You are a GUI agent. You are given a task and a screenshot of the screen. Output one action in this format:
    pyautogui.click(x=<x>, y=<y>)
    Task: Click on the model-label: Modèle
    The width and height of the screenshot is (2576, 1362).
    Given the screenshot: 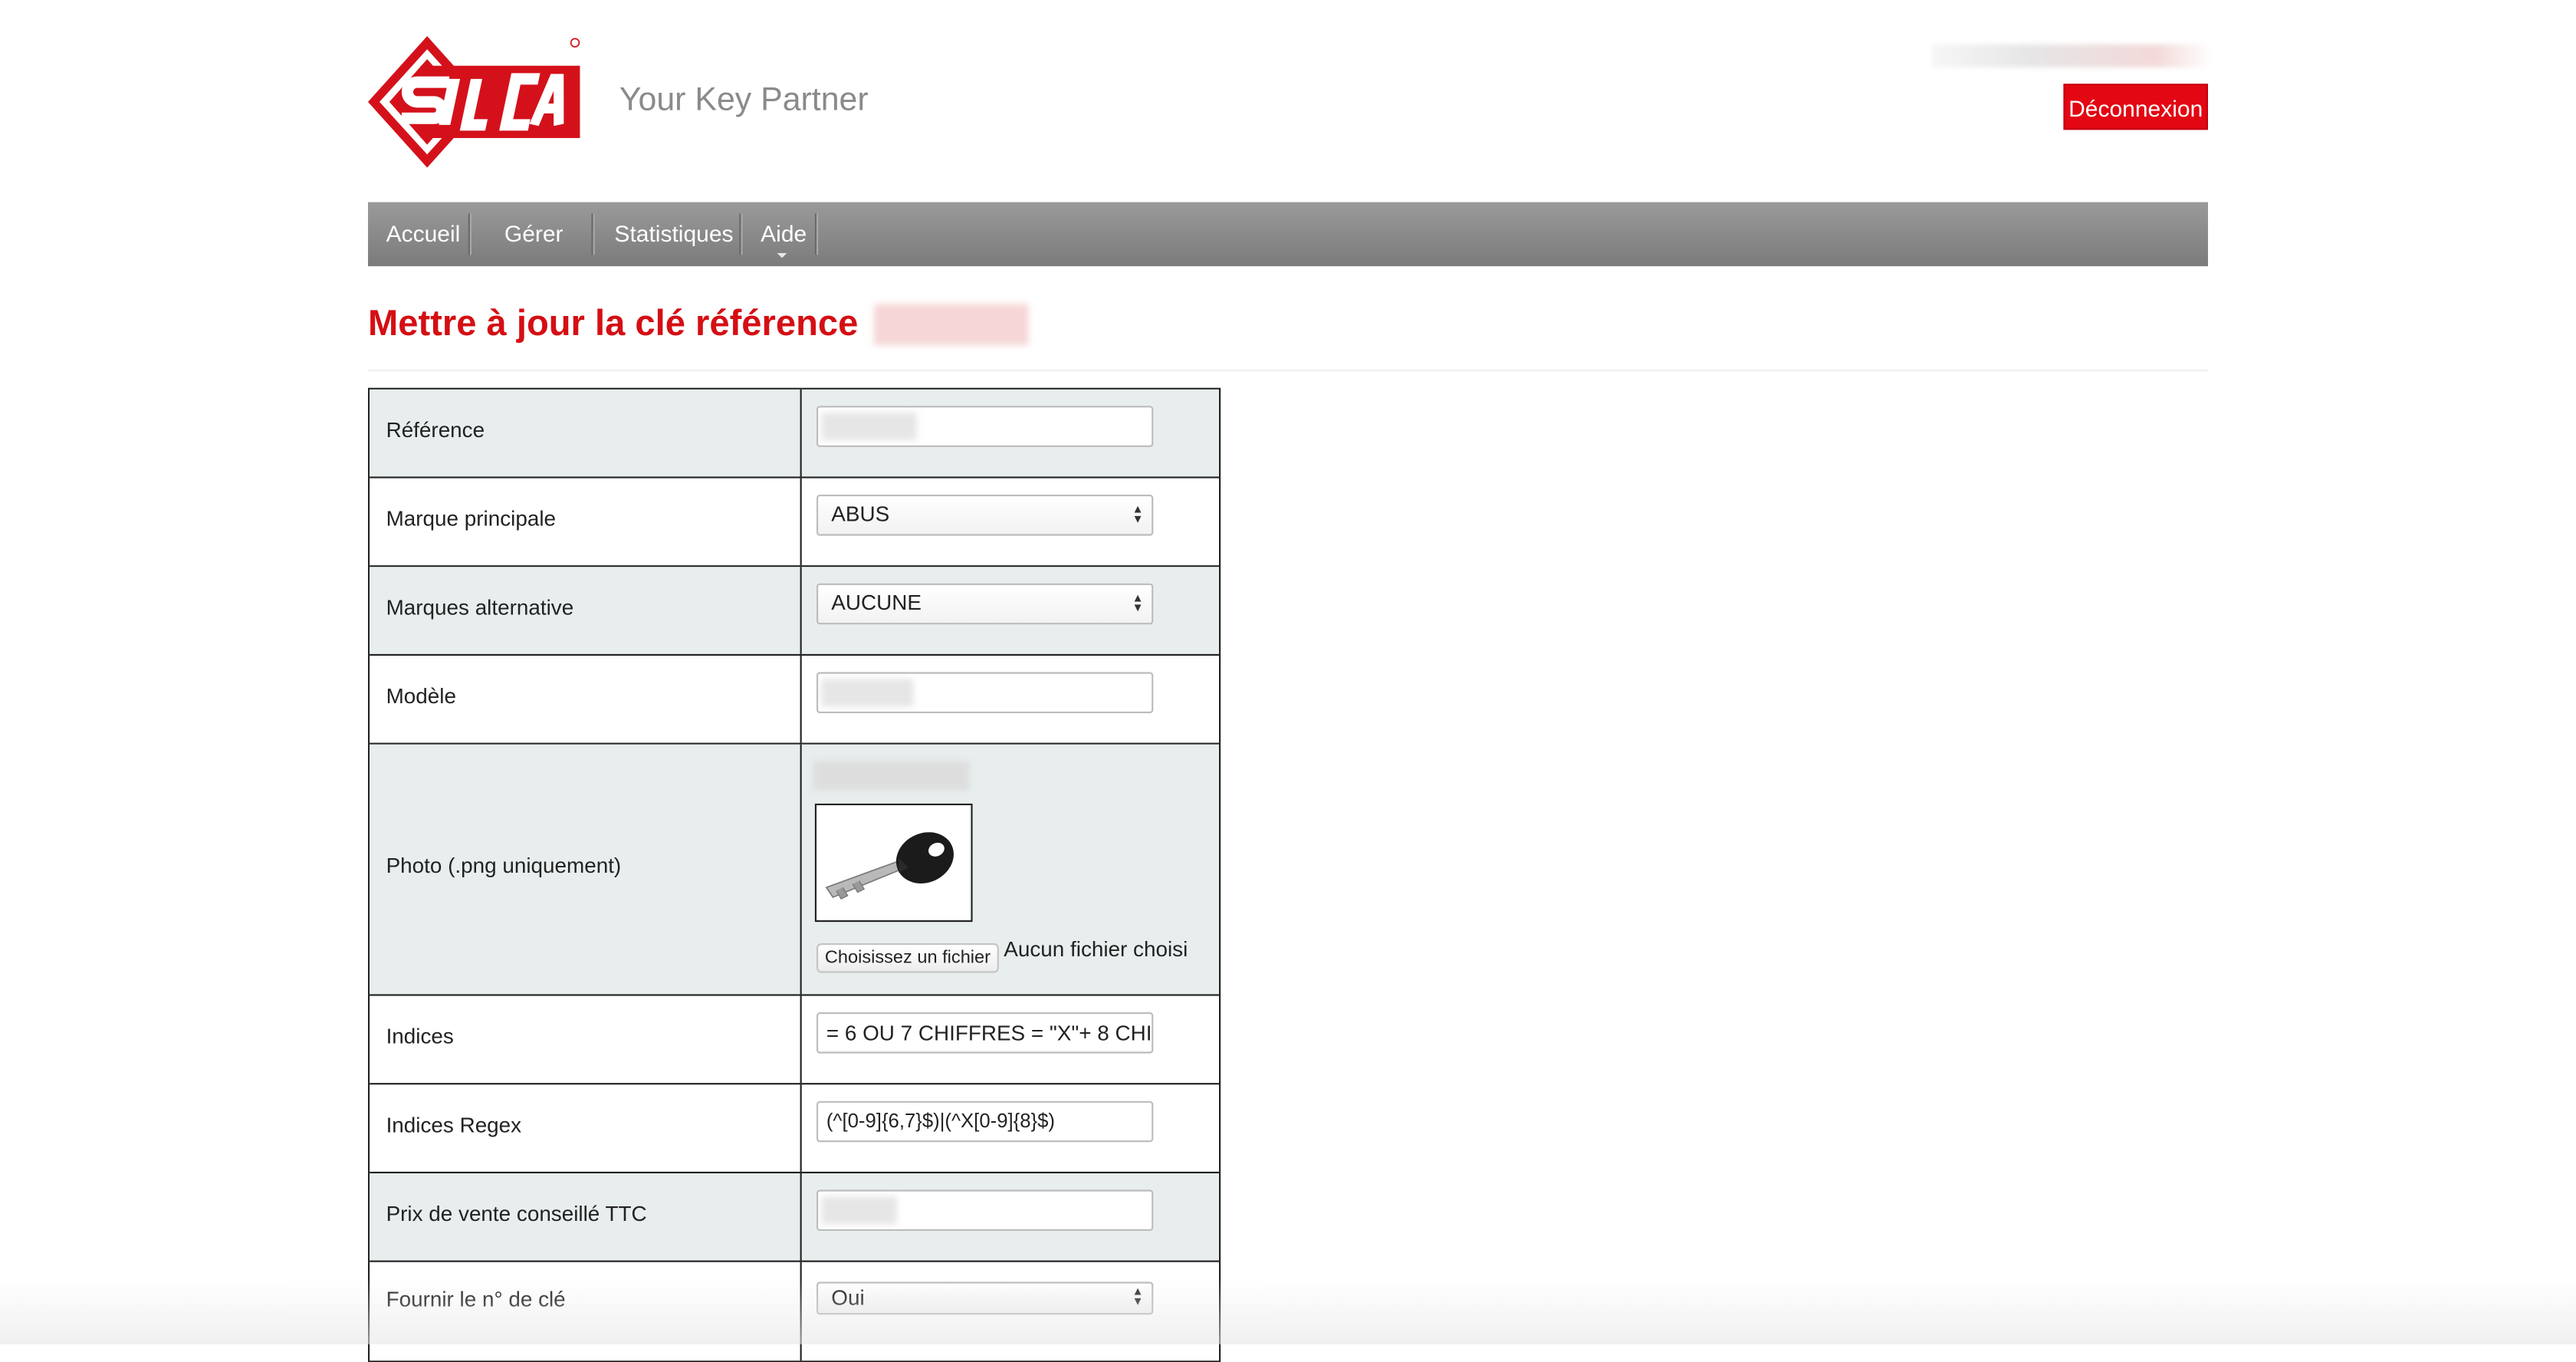 What is the action you would take?
    pyautogui.click(x=421, y=696)
    